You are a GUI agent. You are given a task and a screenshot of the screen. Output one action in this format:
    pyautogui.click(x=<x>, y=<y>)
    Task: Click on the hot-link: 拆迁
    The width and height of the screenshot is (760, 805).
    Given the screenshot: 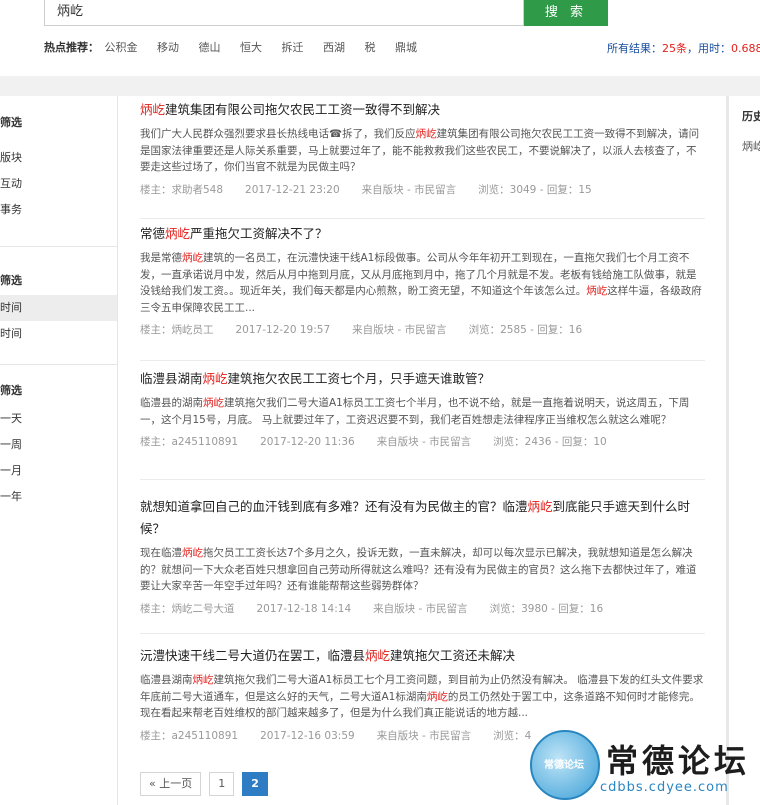 What is the action you would take?
    pyautogui.click(x=293, y=47)
    